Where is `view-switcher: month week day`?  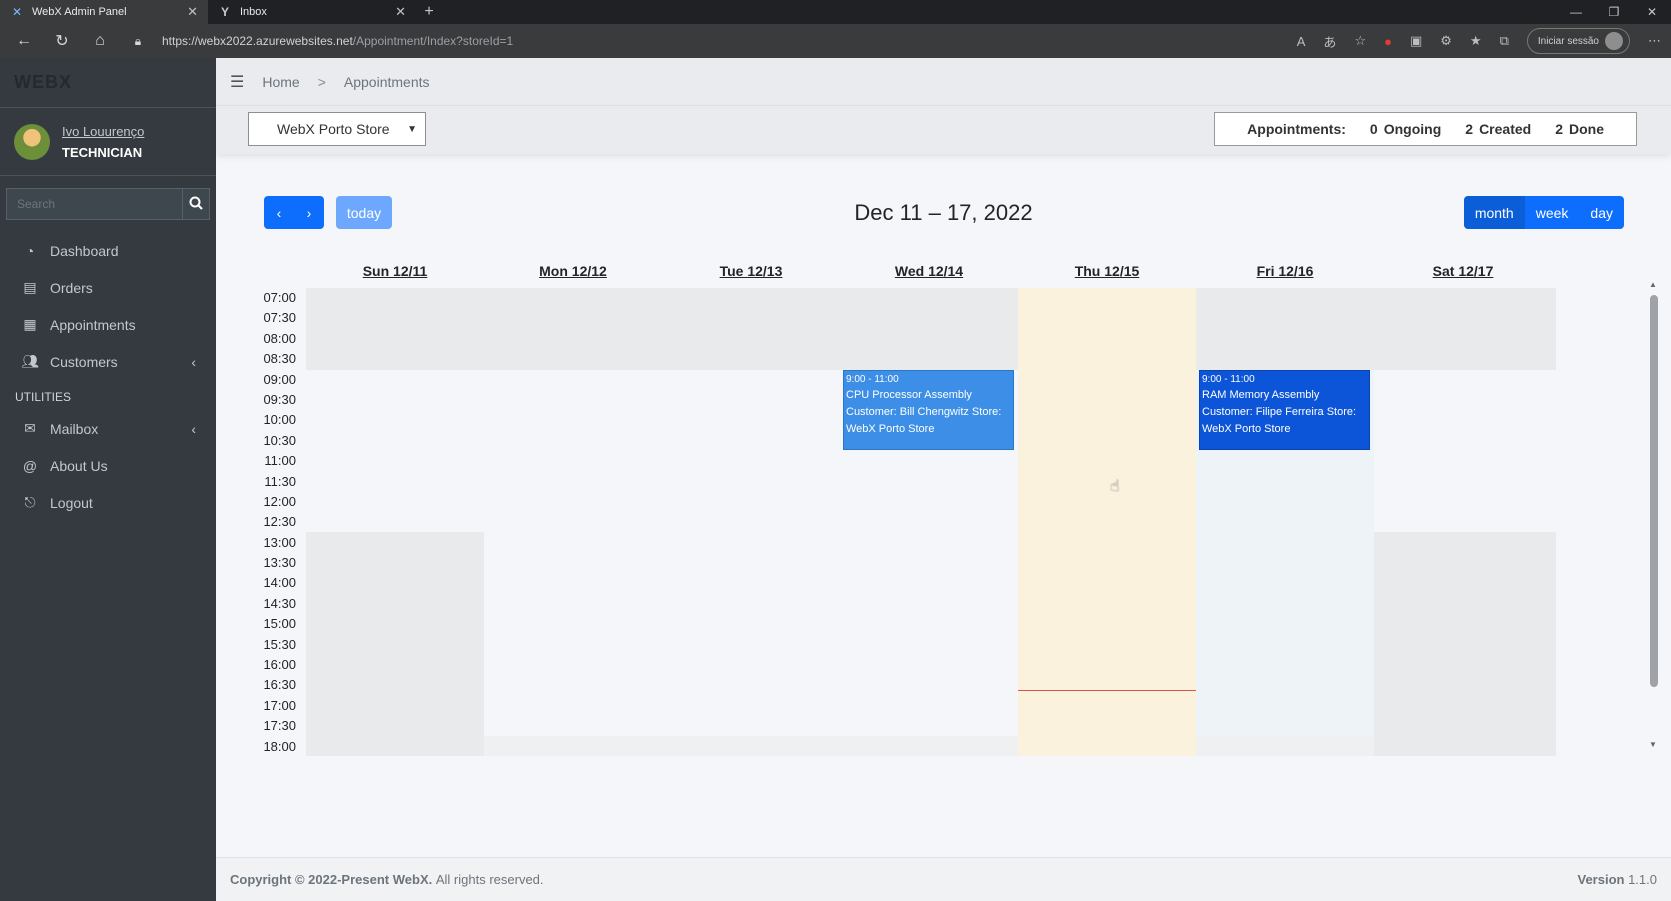
view-switcher: month week day is located at coordinates (1543, 212).